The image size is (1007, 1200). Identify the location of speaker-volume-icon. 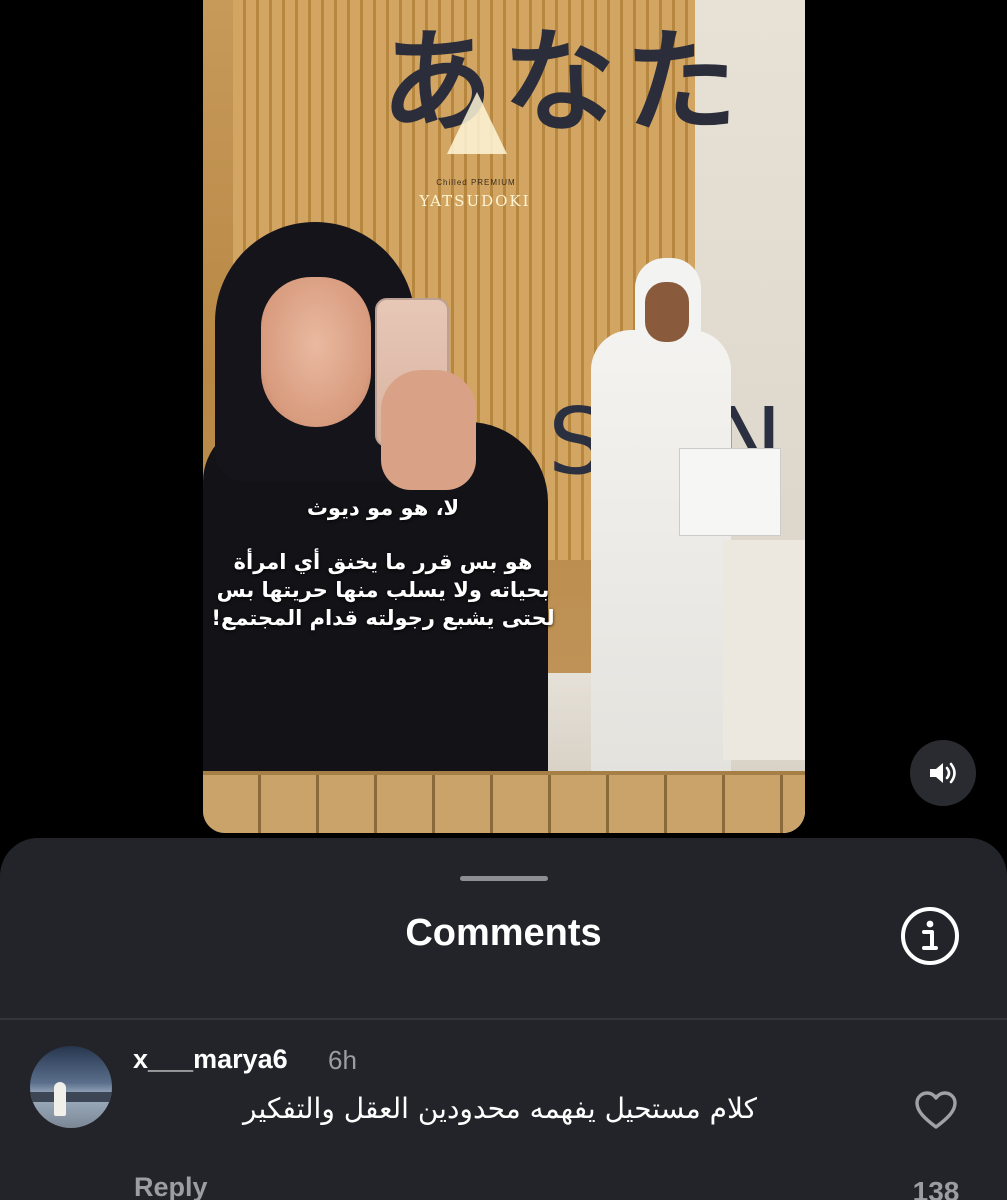
(943, 773).